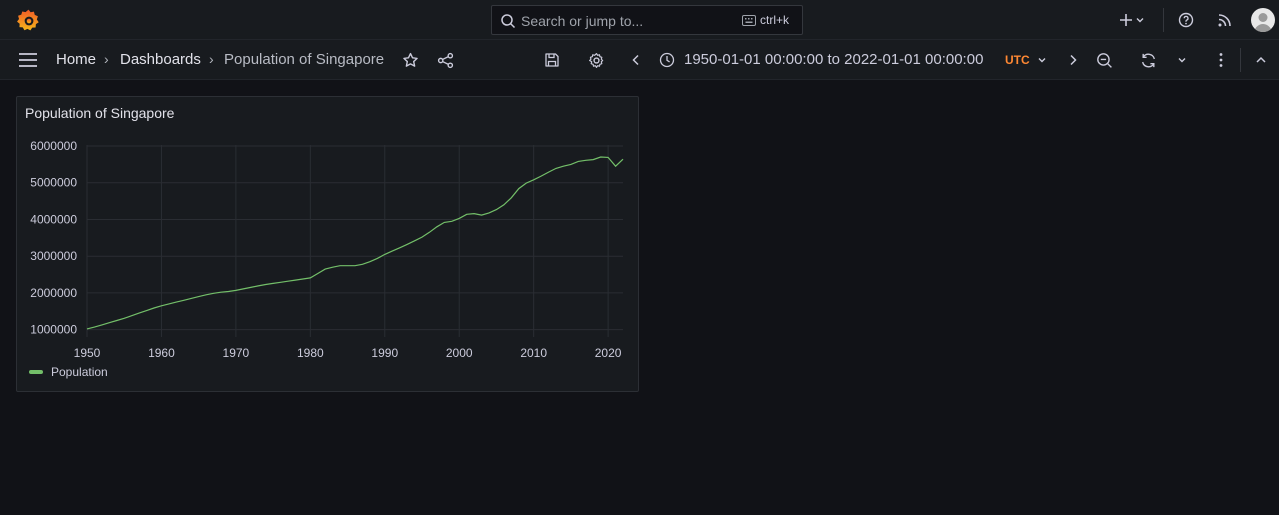  I want to click on chevron-up-icon, so click(1261, 60).